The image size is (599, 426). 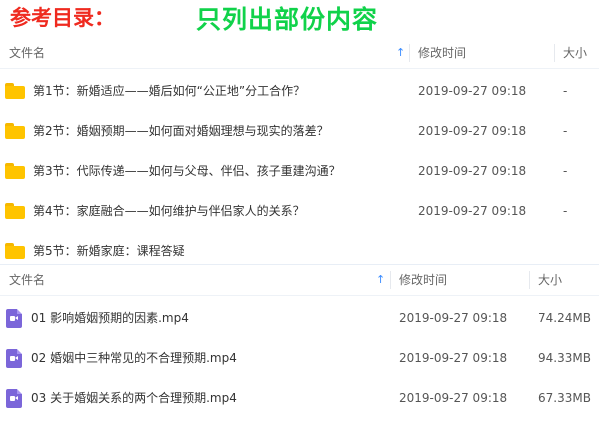 What do you see at coordinates (169, 211) in the screenshot?
I see `file-name: 第4节：家庭融合——如何维护与伴侣家人的关系？` at bounding box center [169, 211].